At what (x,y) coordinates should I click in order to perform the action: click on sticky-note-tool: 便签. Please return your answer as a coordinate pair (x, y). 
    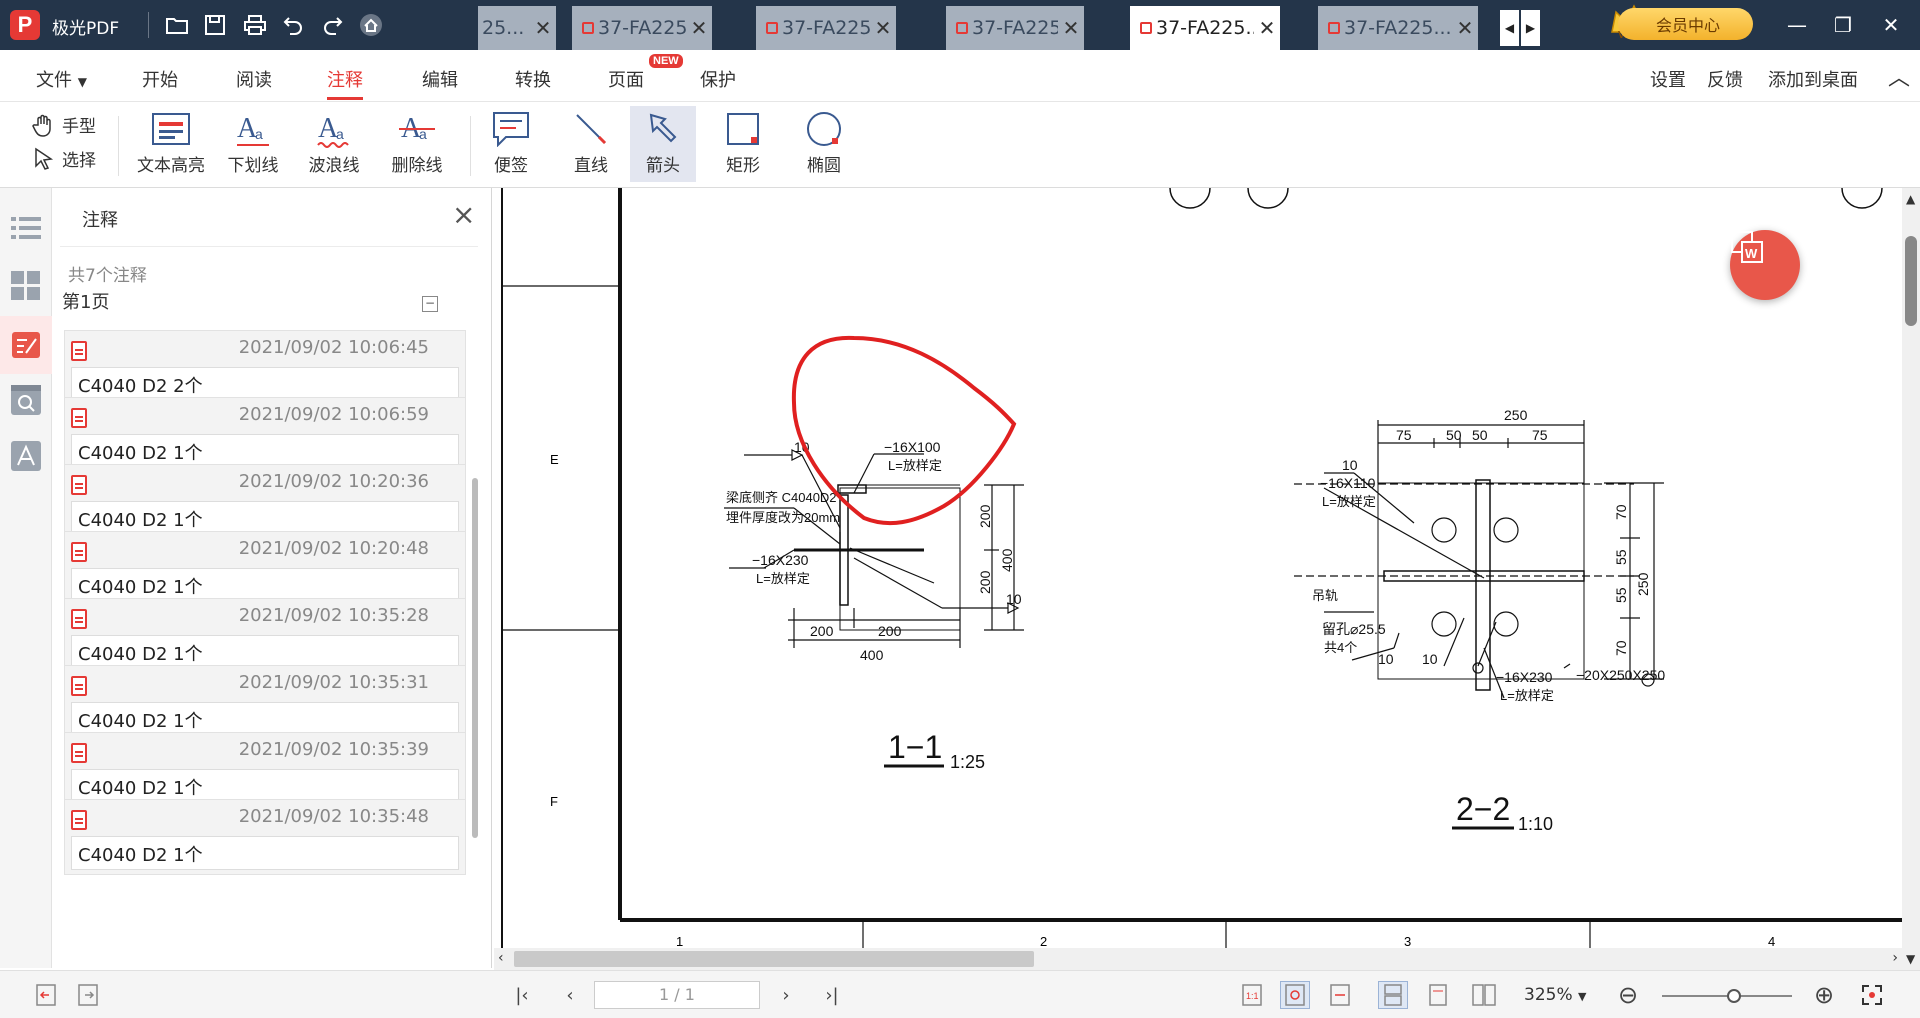
    Looking at the image, I should click on (511, 144).